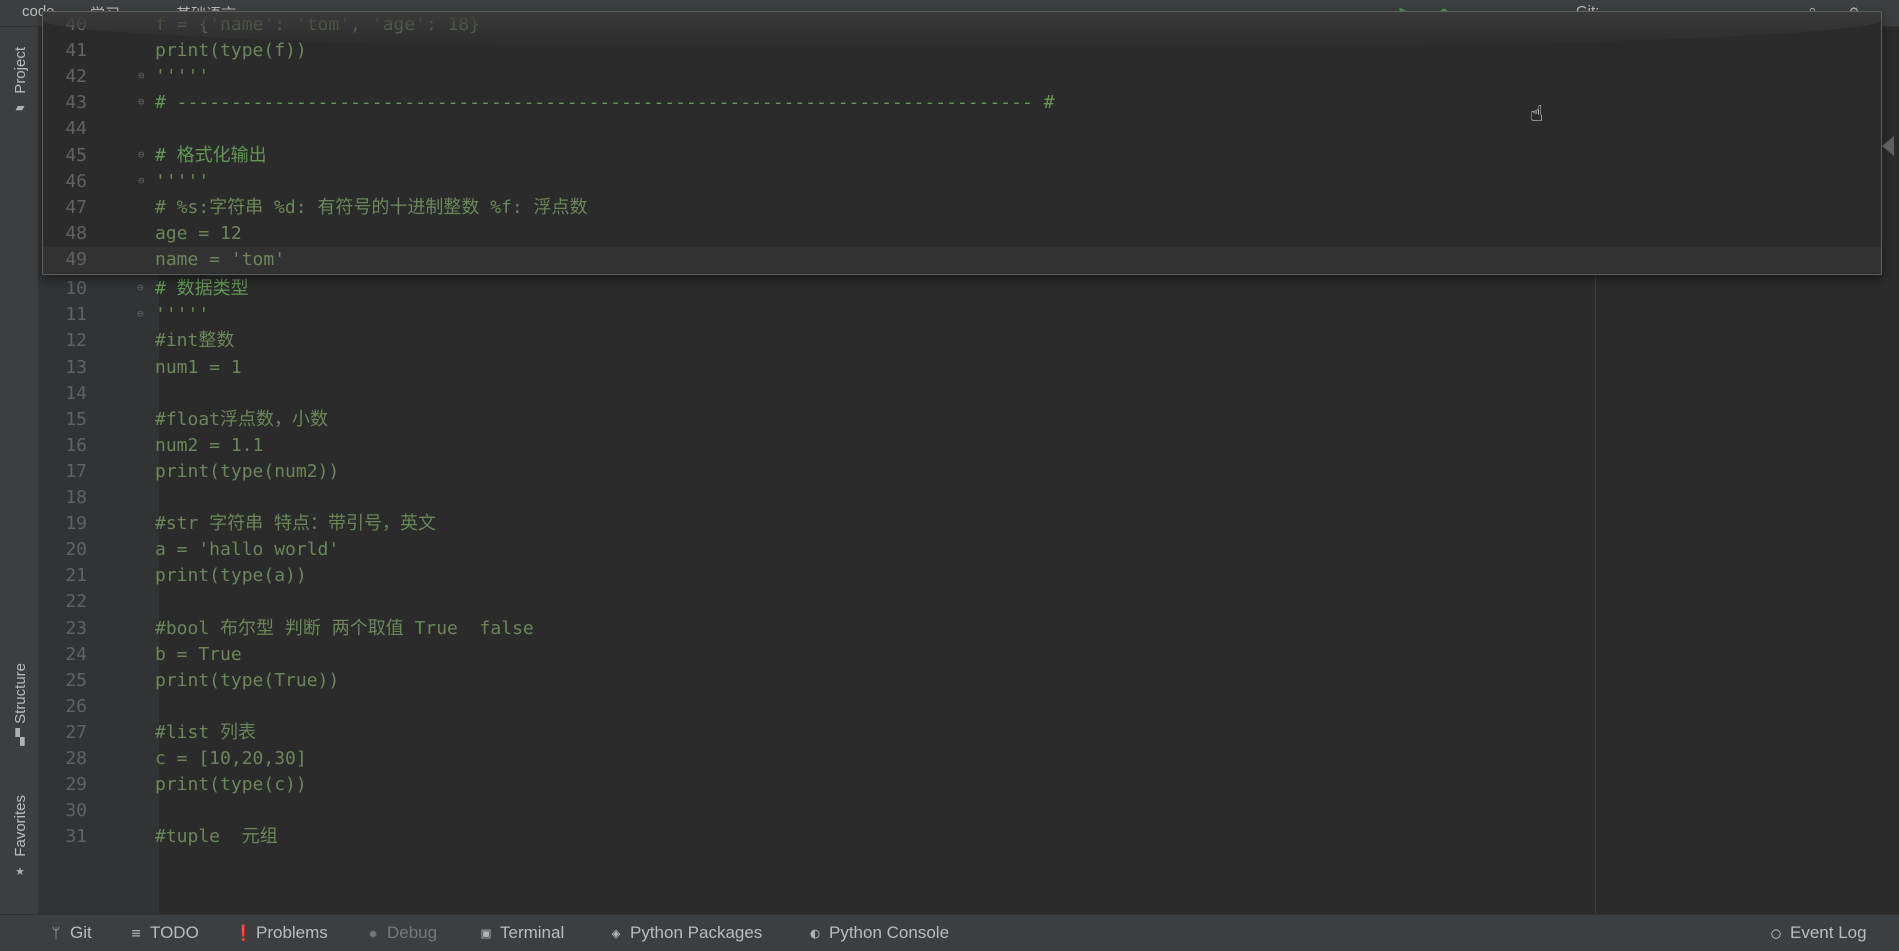 Image resolution: width=1899 pixels, height=951 pixels. Describe the element at coordinates (65, 182) in the screenshot. I see `line-number: 46` at that location.